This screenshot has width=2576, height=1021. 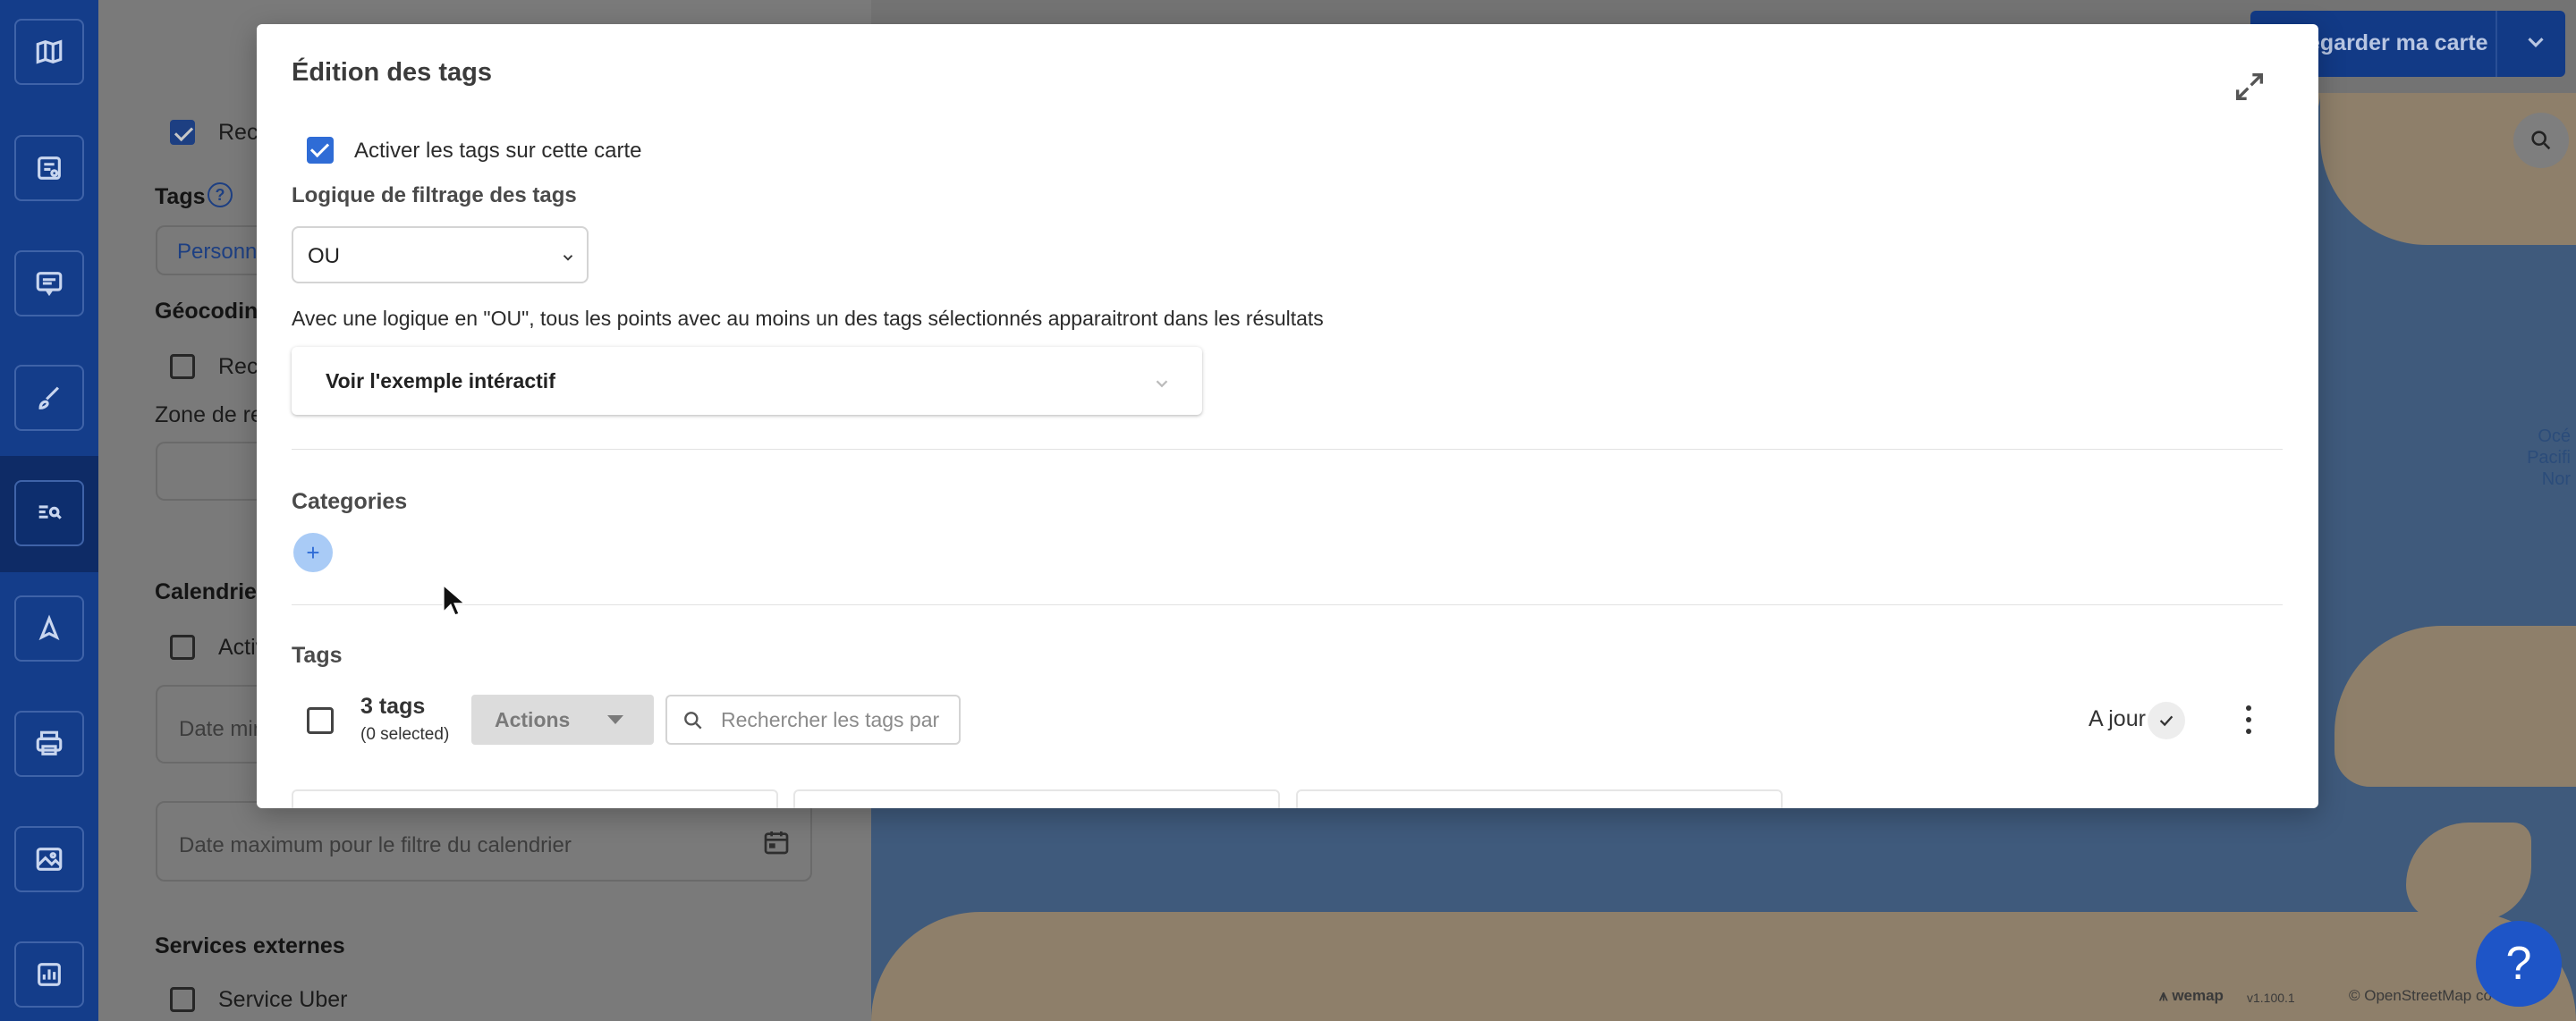 What do you see at coordinates (2271, 998) in the screenshot?
I see `attribution-version: v1.100.1` at bounding box center [2271, 998].